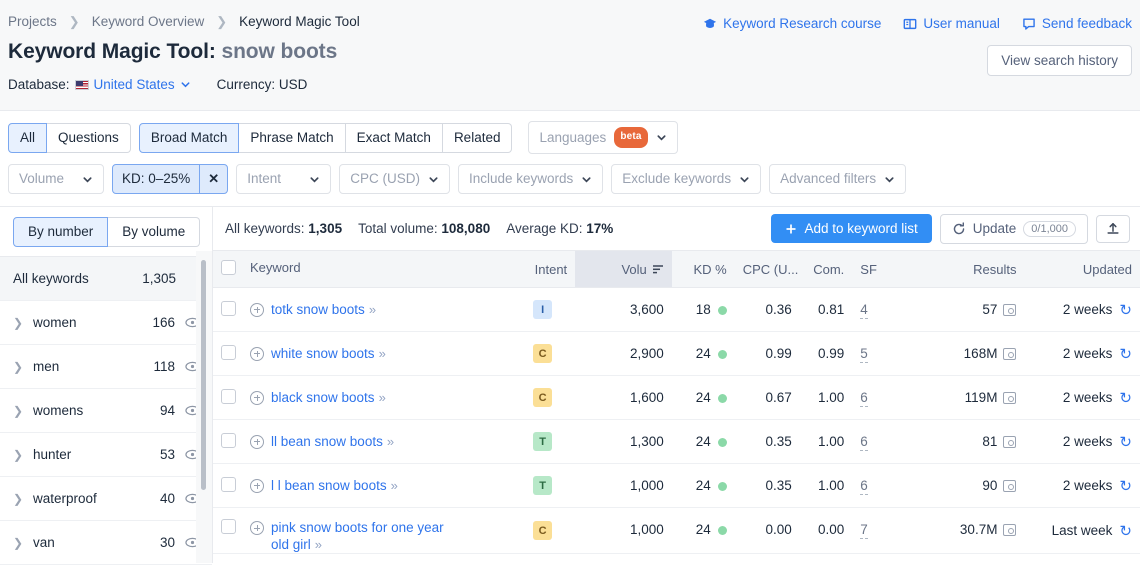  What do you see at coordinates (148, 21) in the screenshot?
I see `breadcrumb-item-keyword-overview: Keyword Overview` at bounding box center [148, 21].